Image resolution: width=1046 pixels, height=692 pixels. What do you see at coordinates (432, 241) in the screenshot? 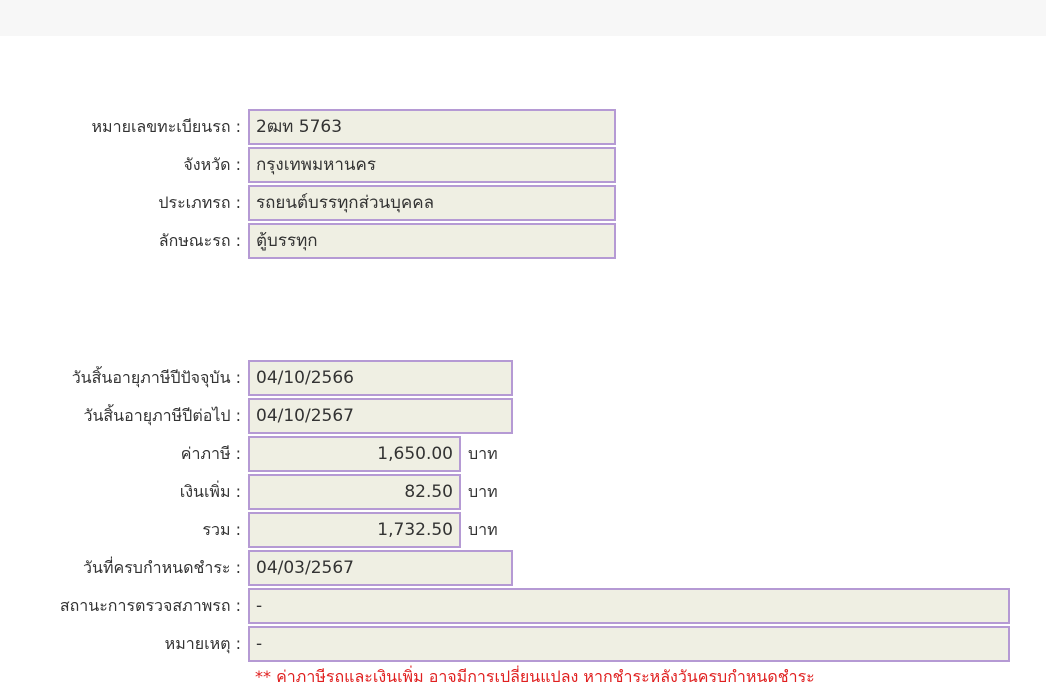
I see `body-field: ตู้บรรทุก` at bounding box center [432, 241].